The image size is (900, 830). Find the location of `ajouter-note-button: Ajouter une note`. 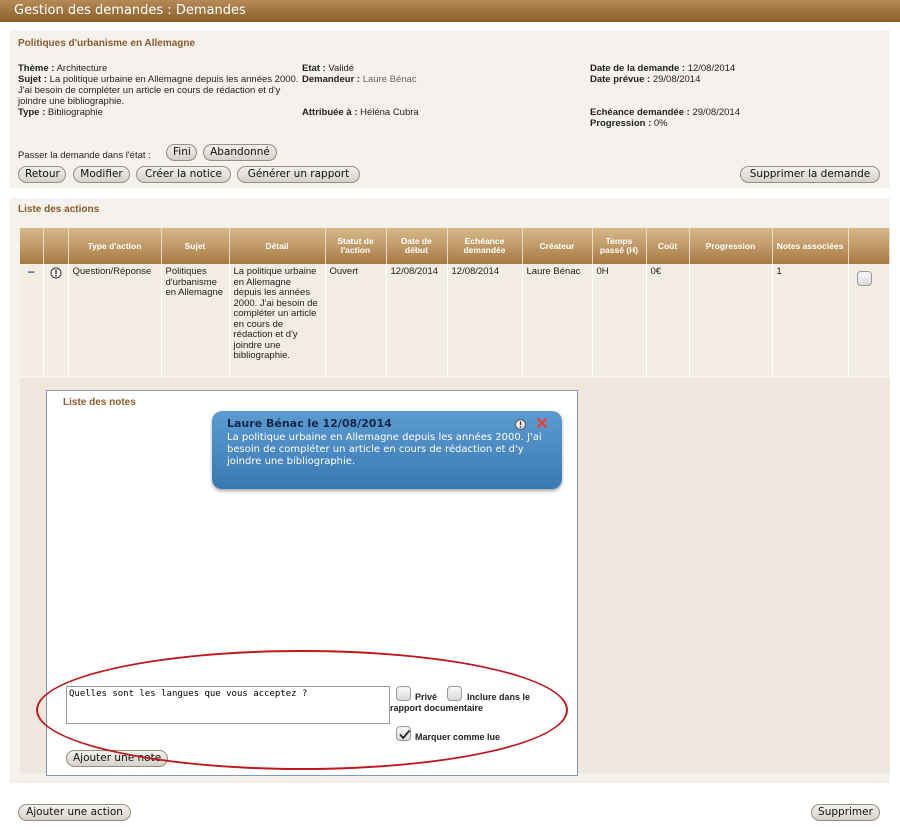

ajouter-note-button: Ajouter une note is located at coordinates (117, 758).